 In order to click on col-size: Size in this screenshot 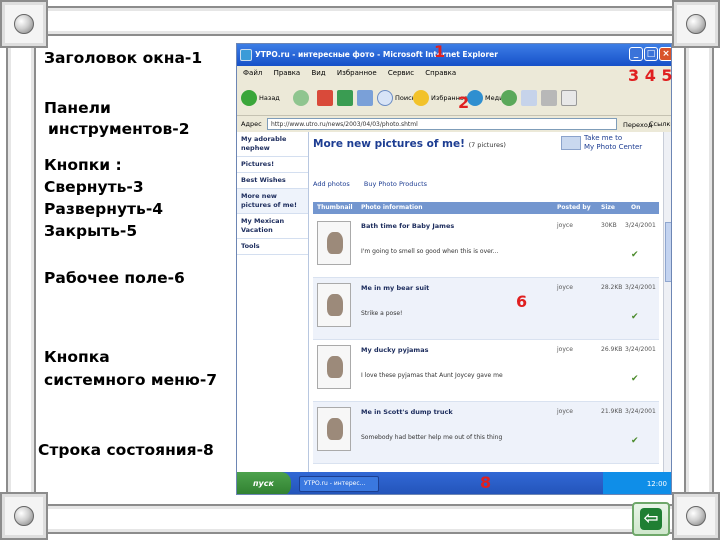, I will do `click(608, 208)`.